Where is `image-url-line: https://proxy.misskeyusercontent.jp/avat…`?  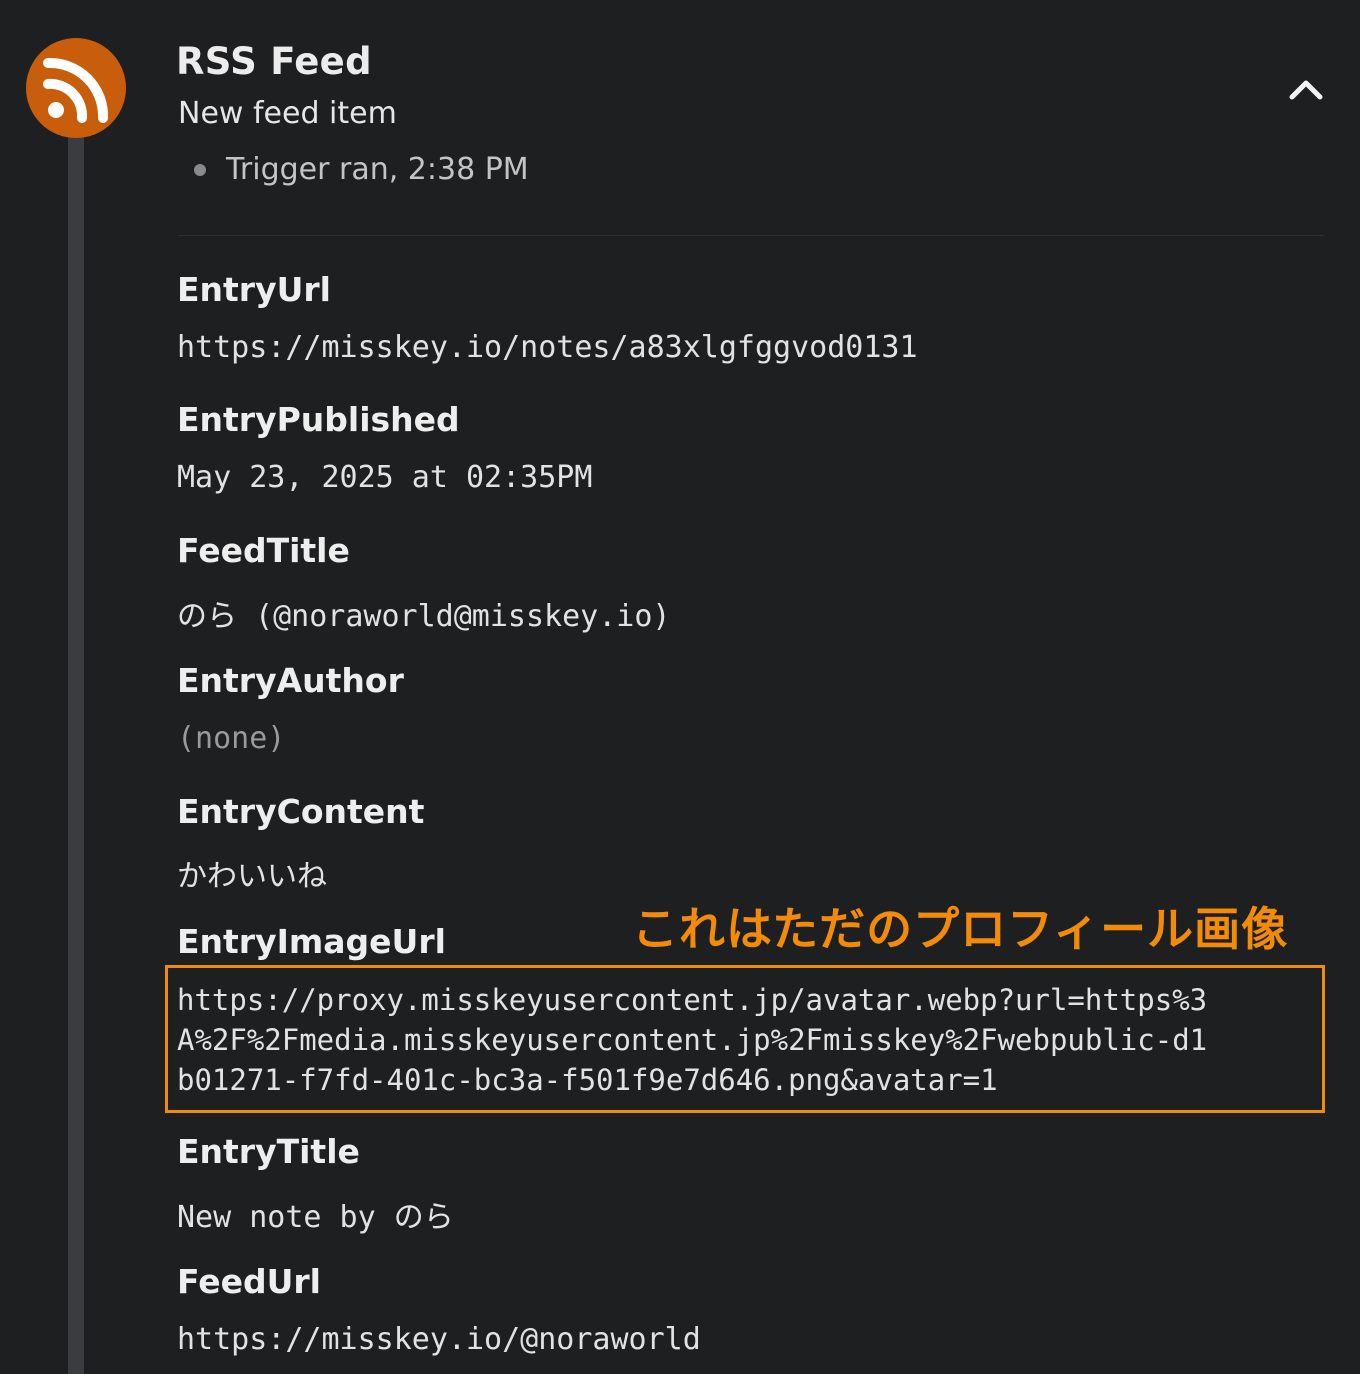 image-url-line: https://proxy.misskeyusercontent.jp/avat… is located at coordinates (692, 1000).